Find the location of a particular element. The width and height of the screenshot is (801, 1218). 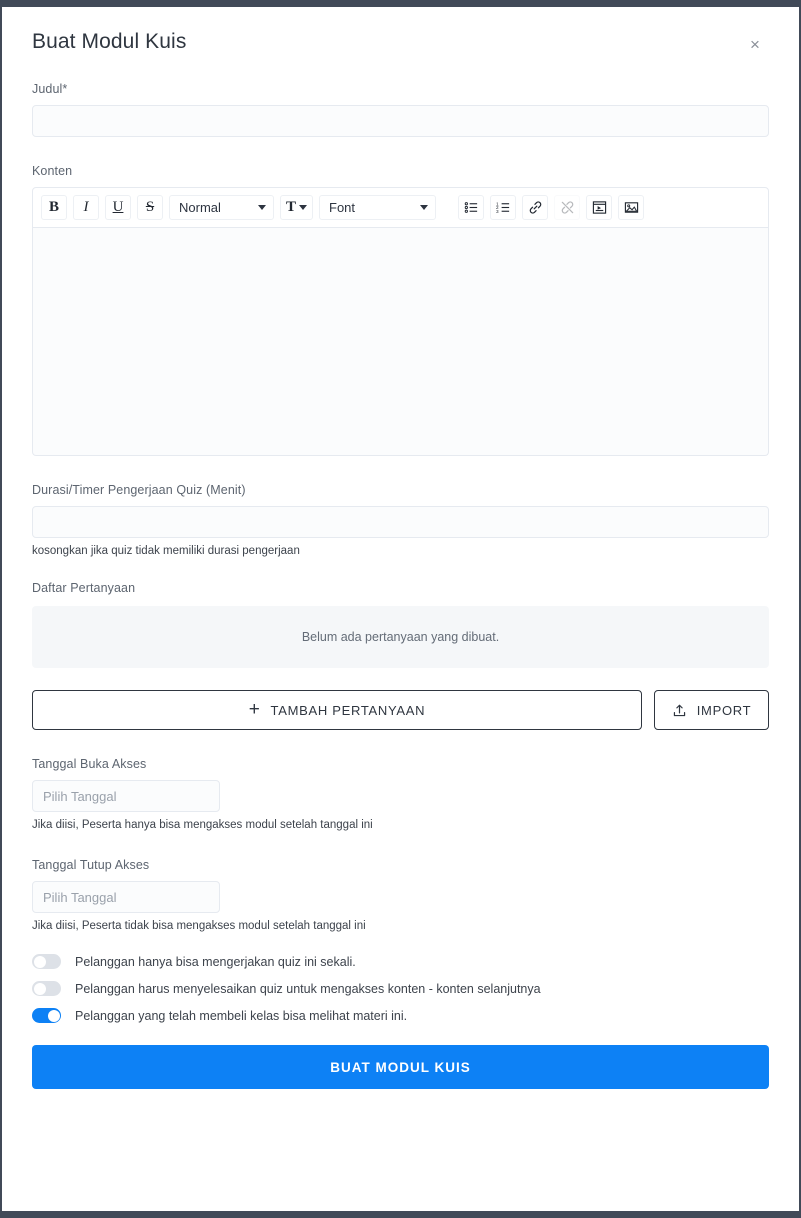

toggle-require-completion is located at coordinates (46, 988).